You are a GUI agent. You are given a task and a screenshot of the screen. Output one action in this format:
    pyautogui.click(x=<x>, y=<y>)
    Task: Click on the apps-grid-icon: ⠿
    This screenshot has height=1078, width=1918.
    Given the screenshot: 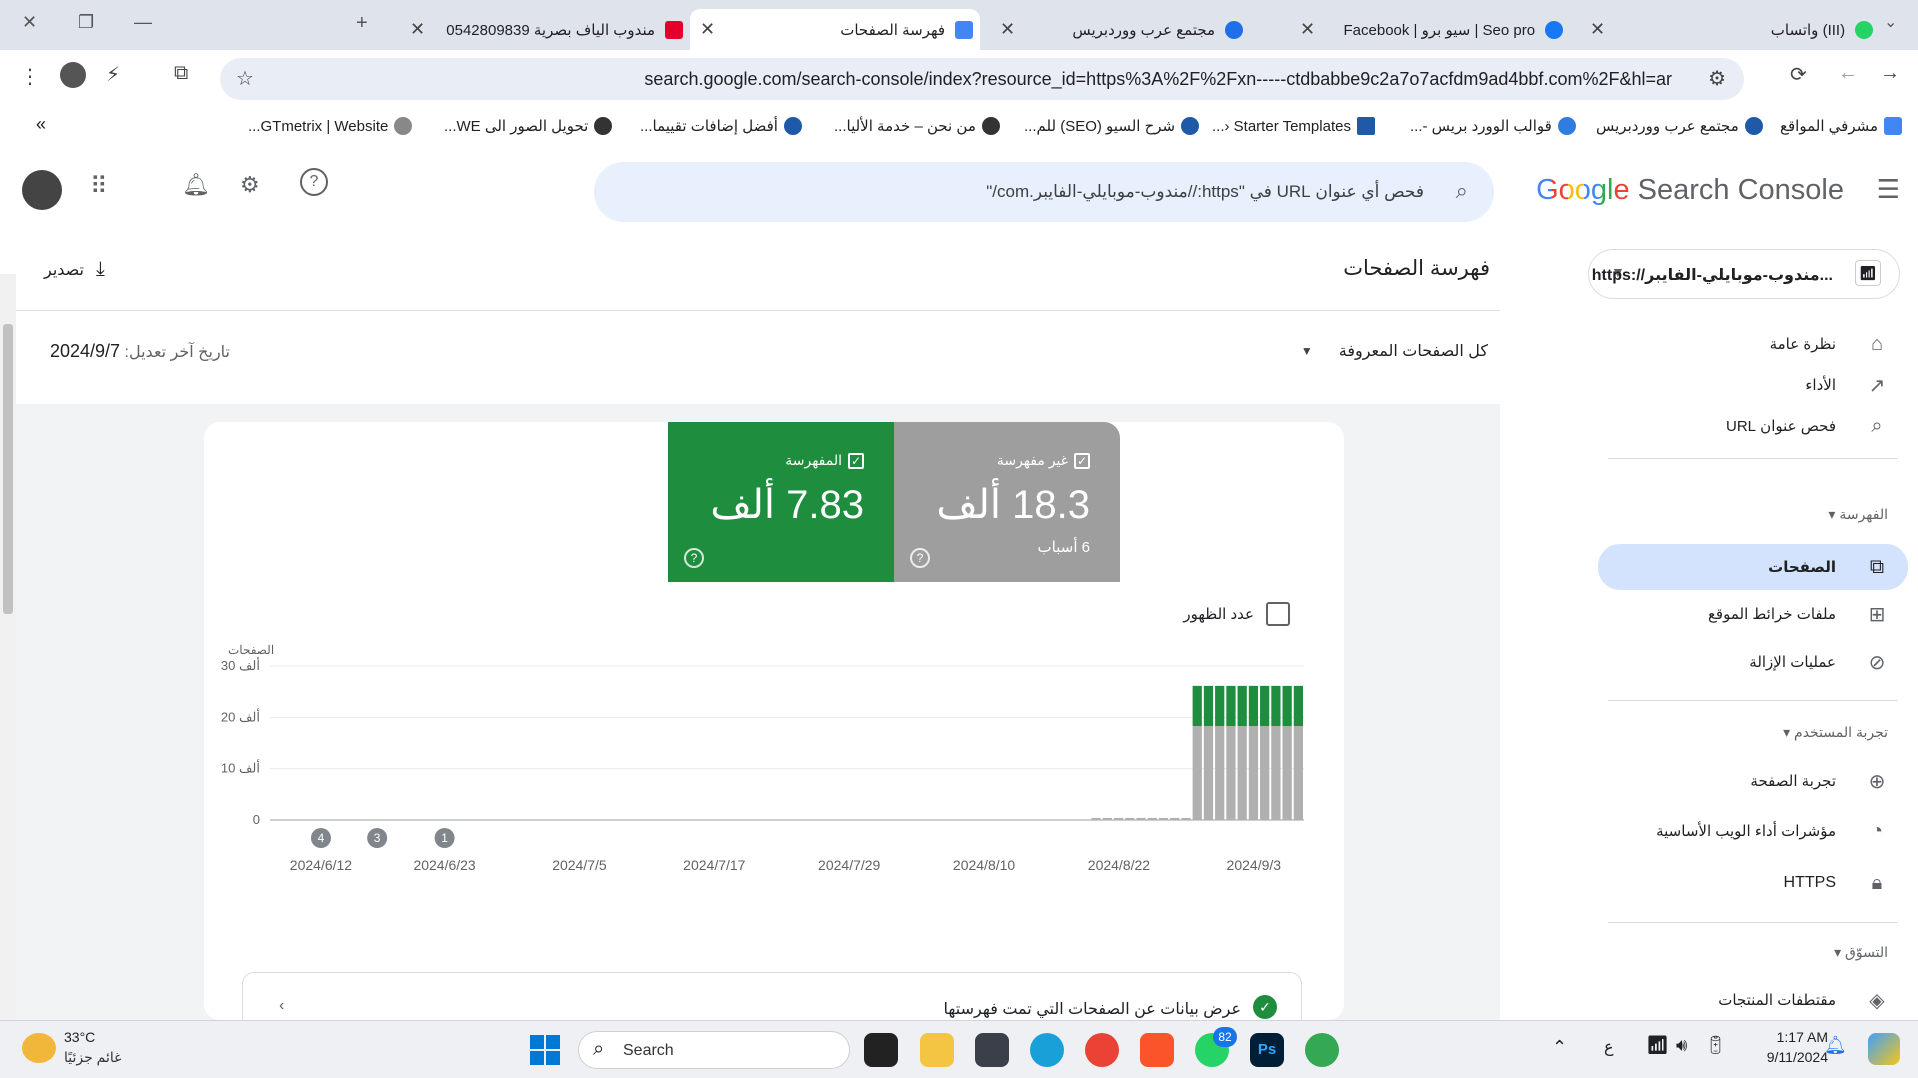 What is the action you would take?
    pyautogui.click(x=99, y=186)
    